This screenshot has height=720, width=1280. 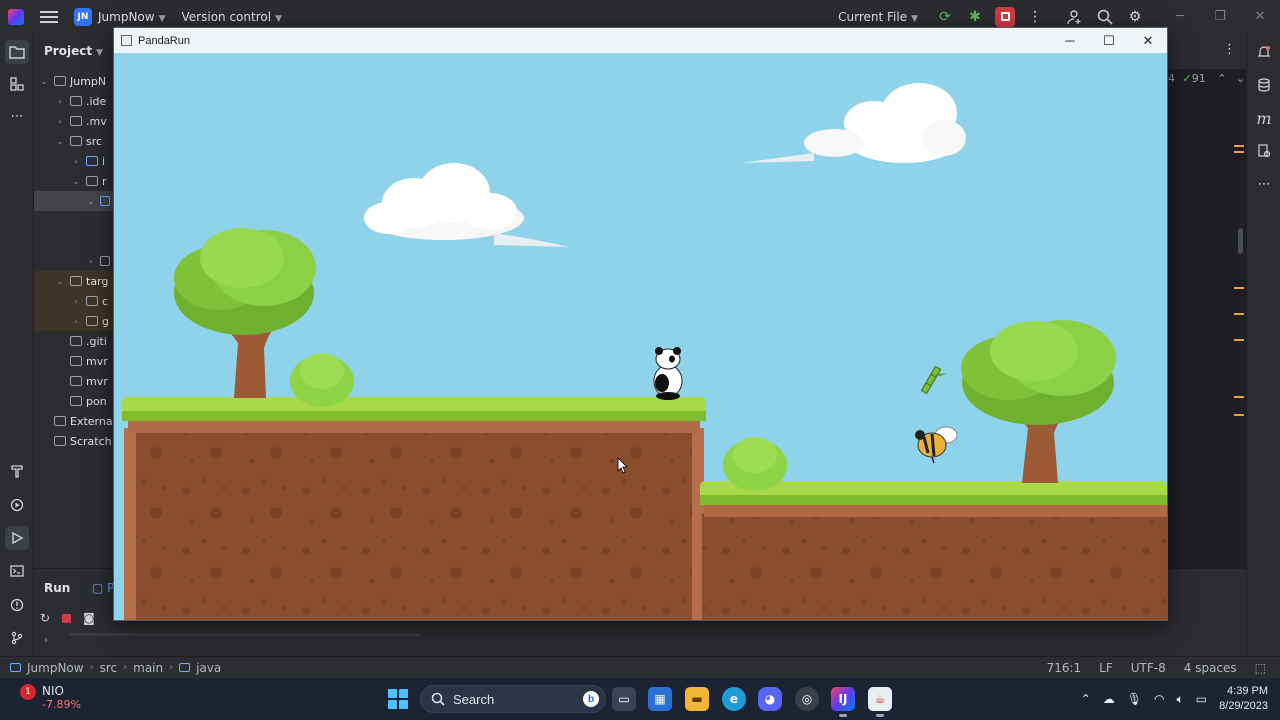 I want to click on task-view-icon: ▭, so click(x=624, y=699).